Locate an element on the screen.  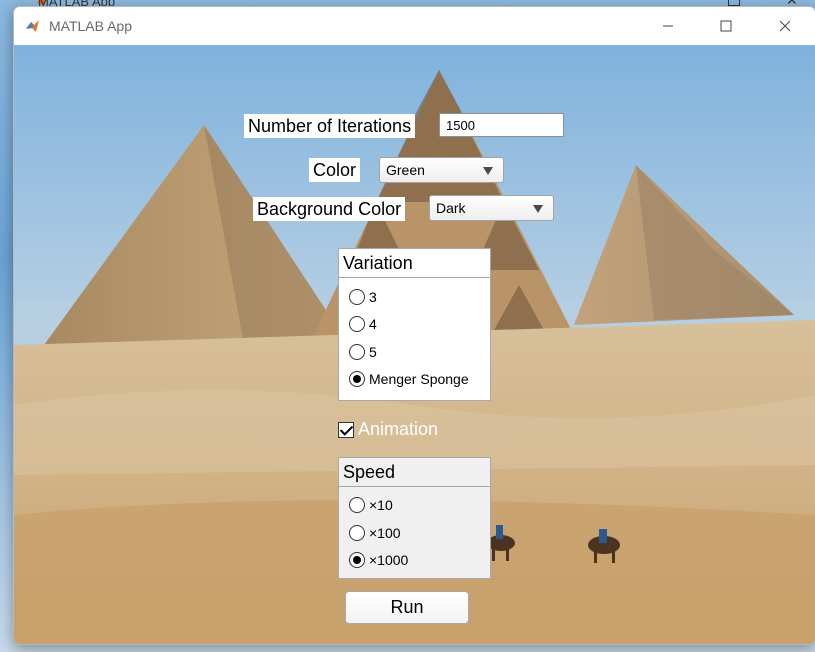
variation-title: Variation is located at coordinates (414, 263).